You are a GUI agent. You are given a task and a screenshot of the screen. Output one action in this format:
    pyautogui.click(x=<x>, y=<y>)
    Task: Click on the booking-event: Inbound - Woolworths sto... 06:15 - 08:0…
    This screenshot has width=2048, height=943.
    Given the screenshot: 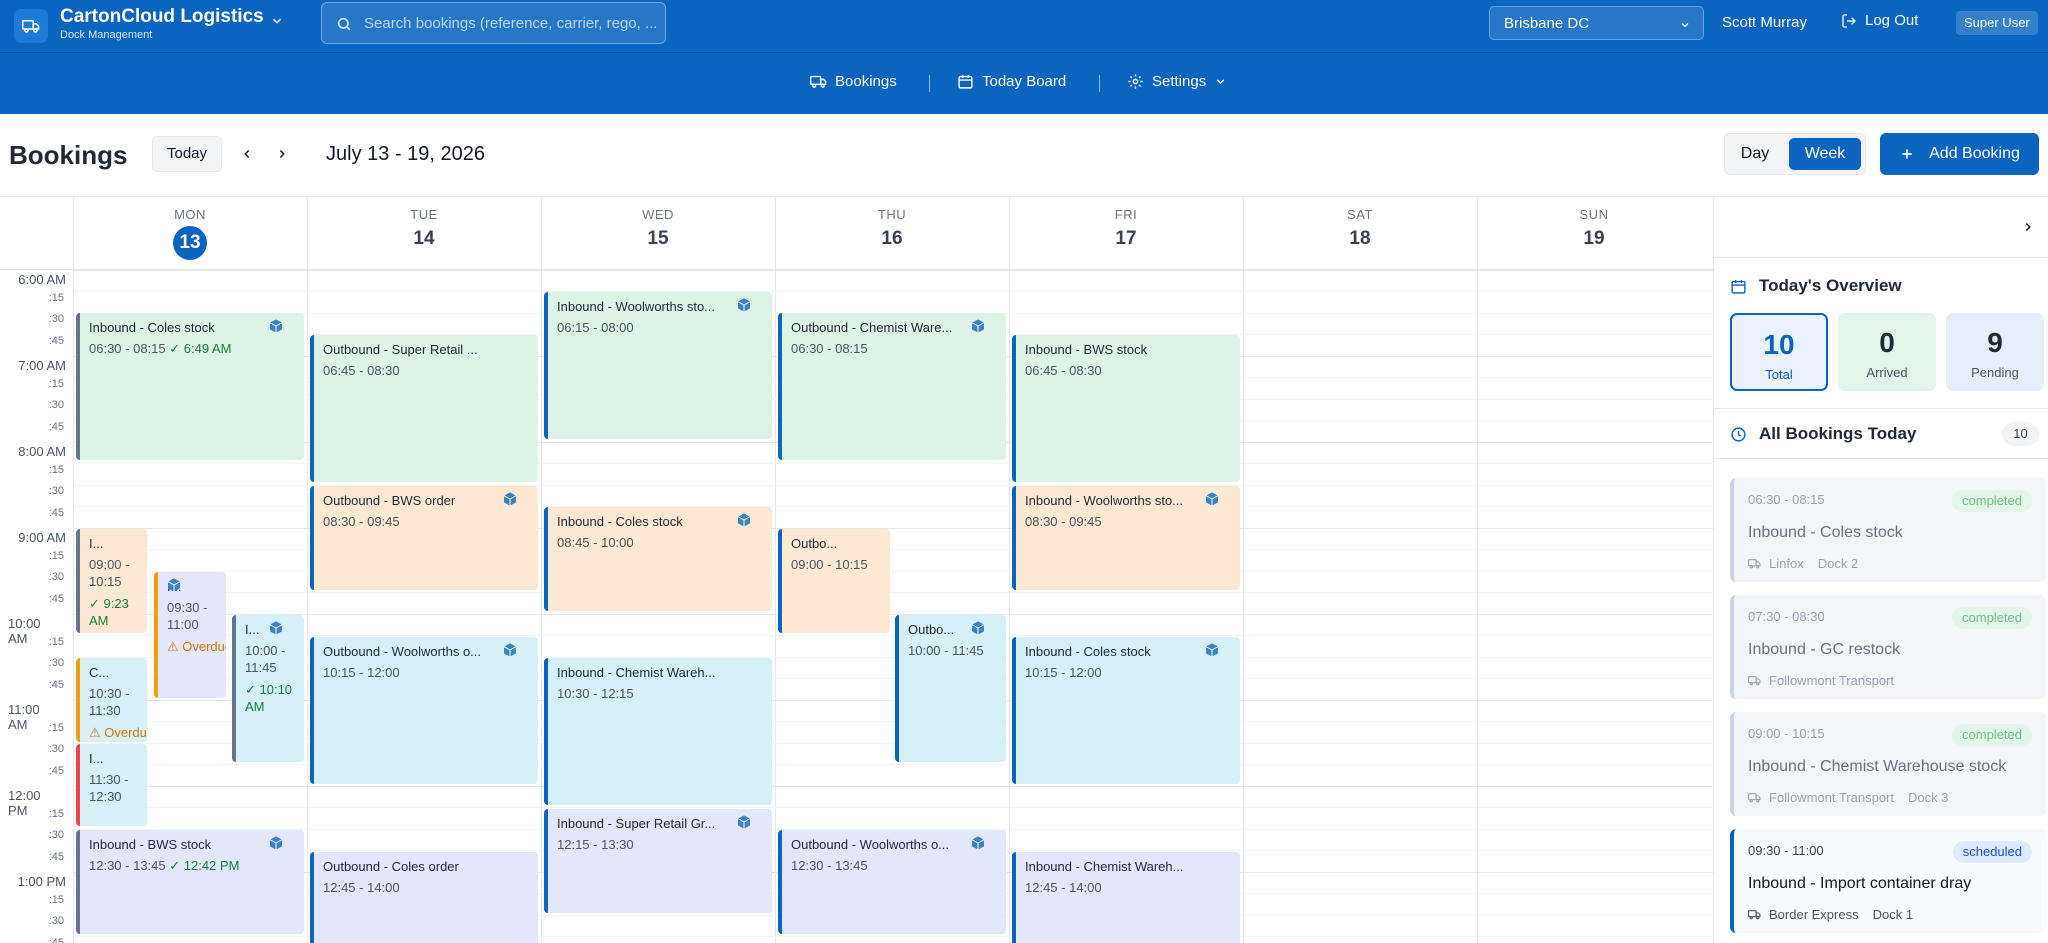 What is the action you would take?
    pyautogui.click(x=658, y=365)
    